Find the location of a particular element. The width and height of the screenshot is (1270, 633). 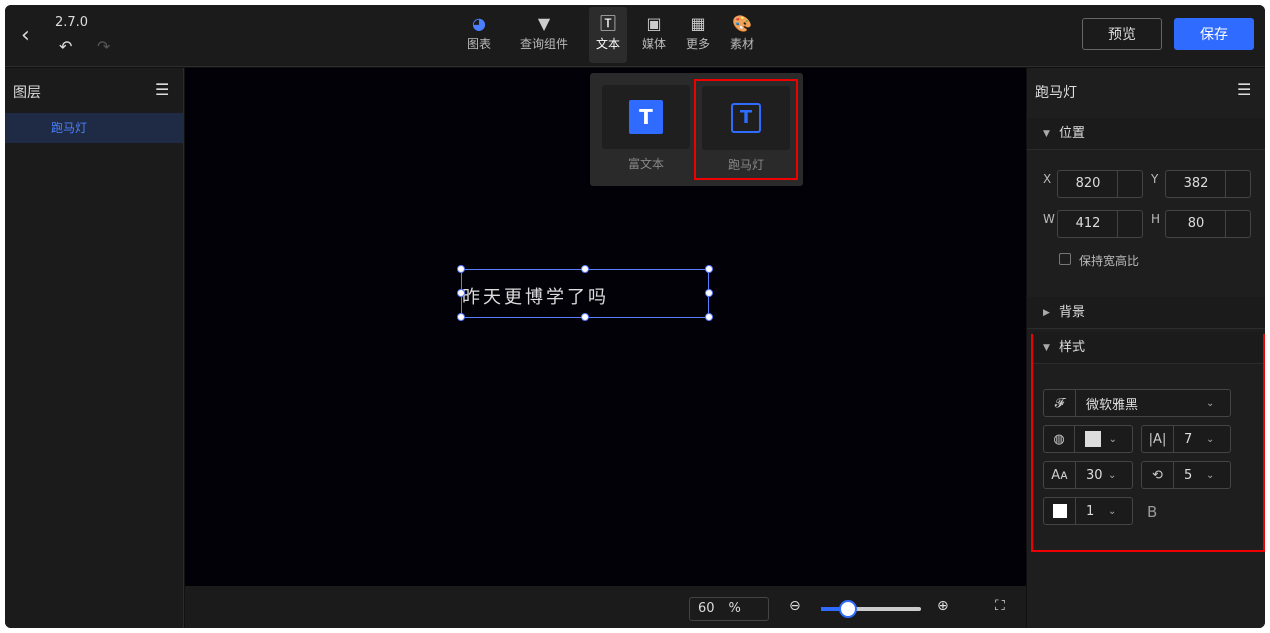

richtext-icon: T is located at coordinates (646, 117).